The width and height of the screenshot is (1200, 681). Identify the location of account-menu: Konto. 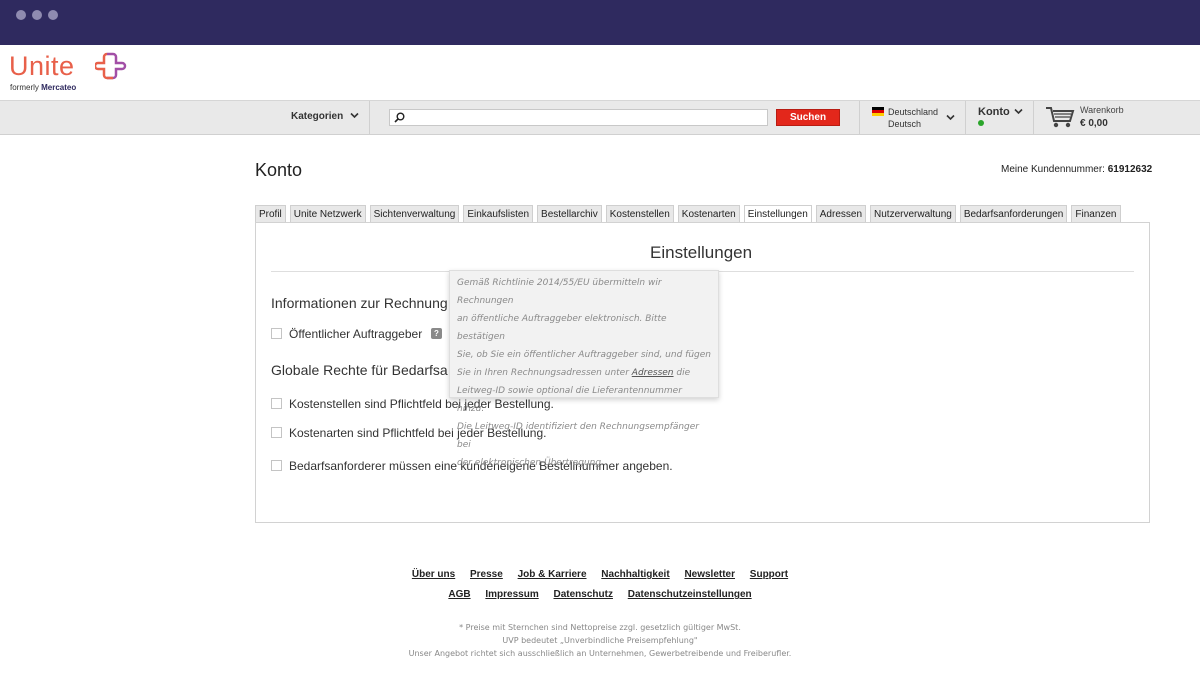
(994, 112).